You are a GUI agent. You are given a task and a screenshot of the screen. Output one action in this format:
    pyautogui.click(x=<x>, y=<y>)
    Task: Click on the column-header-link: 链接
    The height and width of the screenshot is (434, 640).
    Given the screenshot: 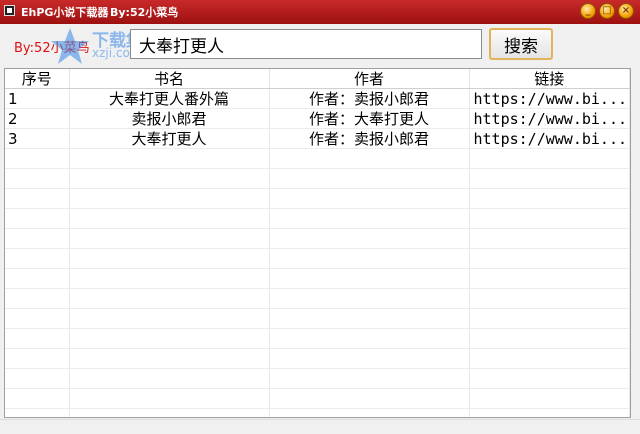 What is the action you would take?
    pyautogui.click(x=549, y=79)
    